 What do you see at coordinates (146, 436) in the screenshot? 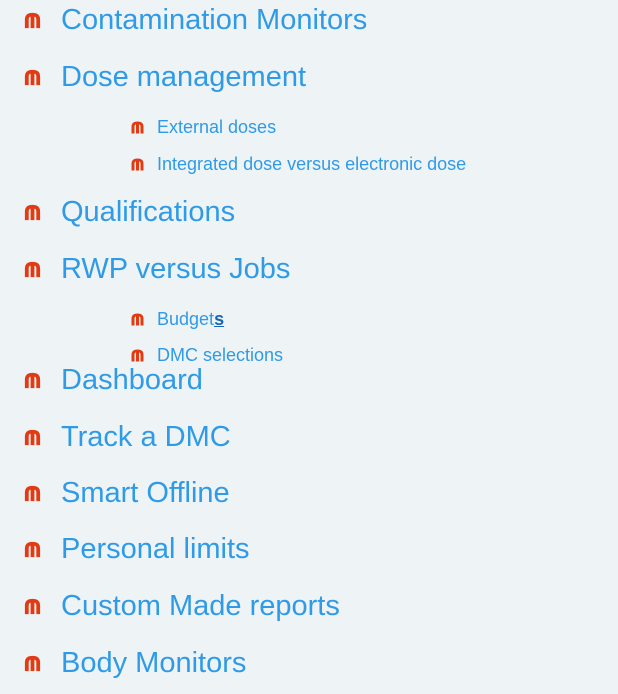
I see `list-item-label: Track a DMC` at bounding box center [146, 436].